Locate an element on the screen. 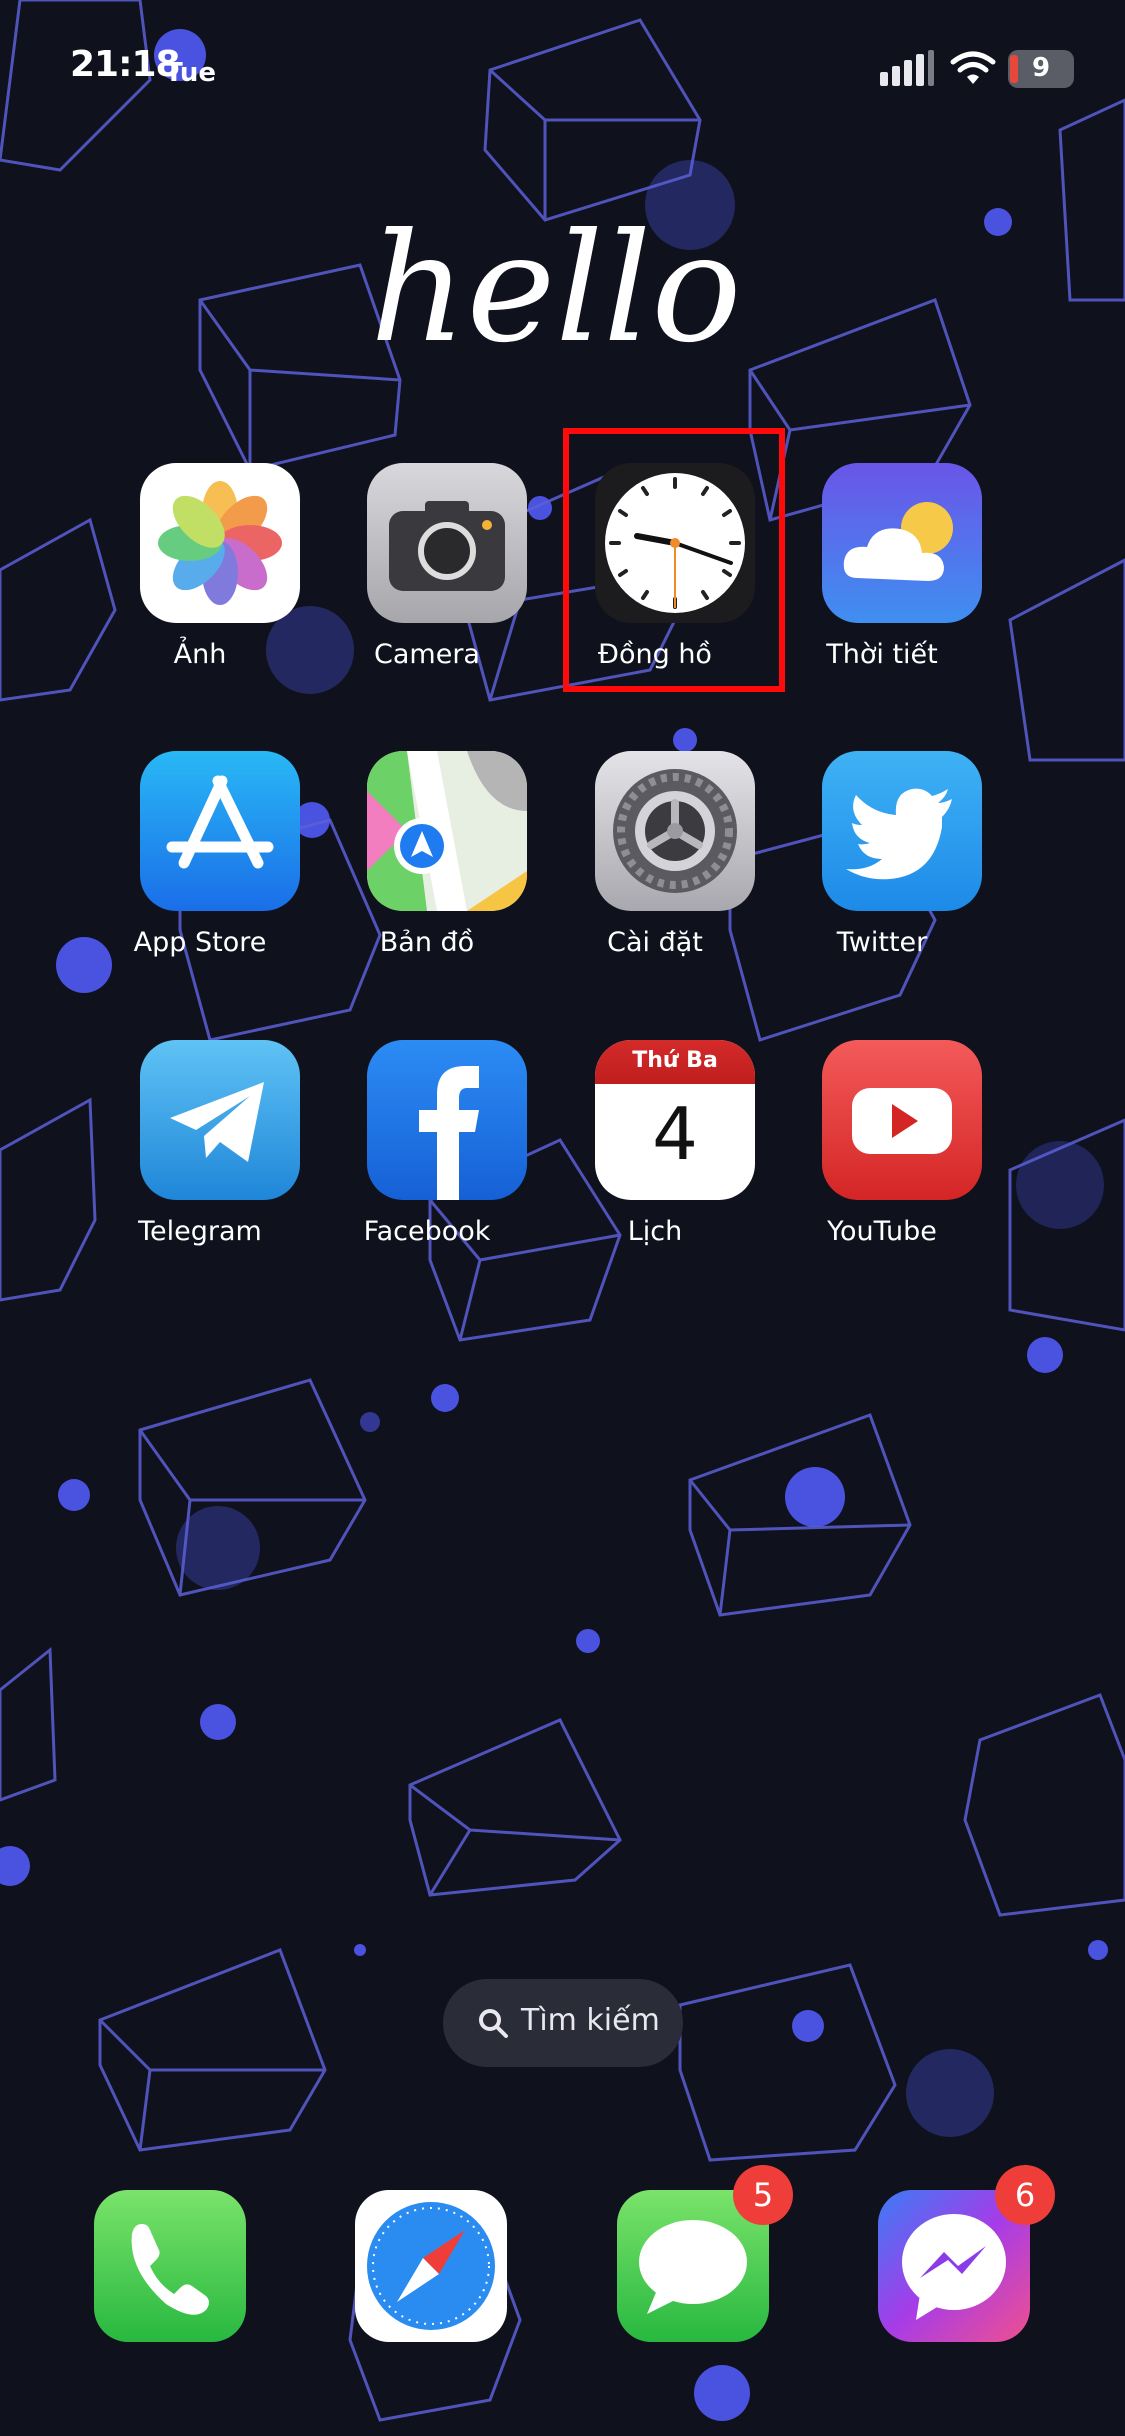  app-label: Facebook is located at coordinates (427, 1231).